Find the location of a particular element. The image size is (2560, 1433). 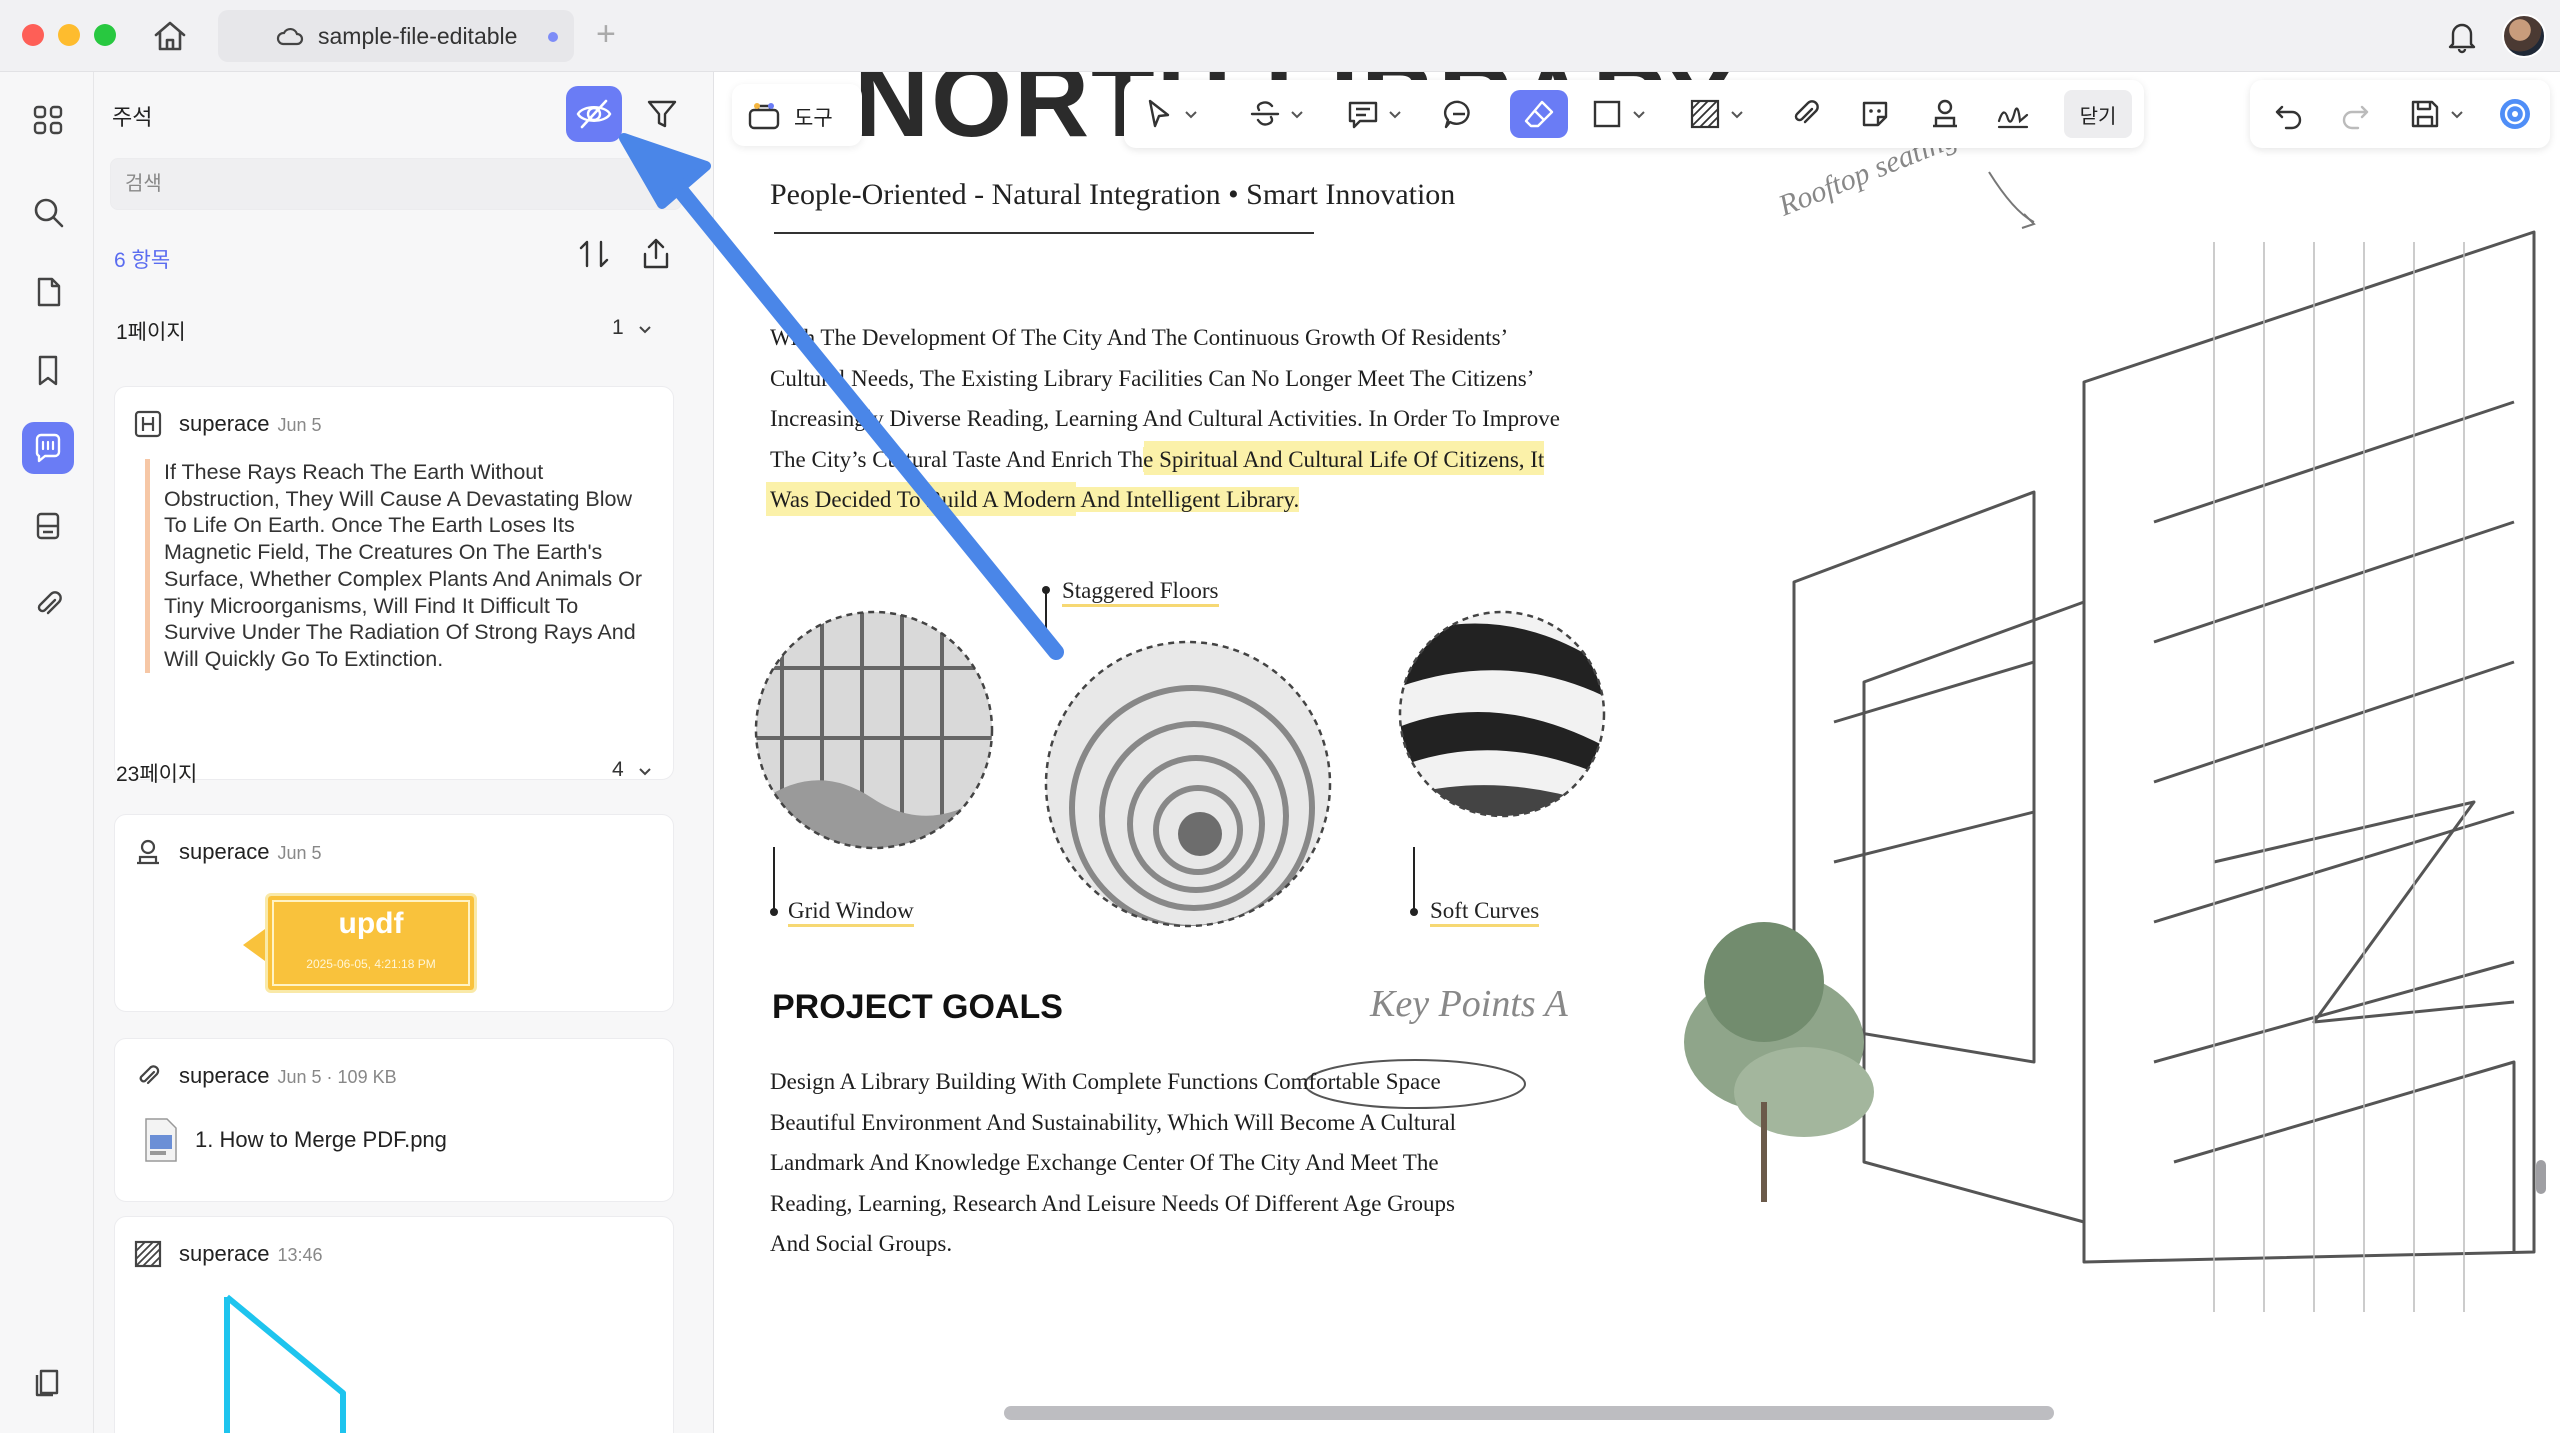

left-rail is located at coordinates (47, 752).